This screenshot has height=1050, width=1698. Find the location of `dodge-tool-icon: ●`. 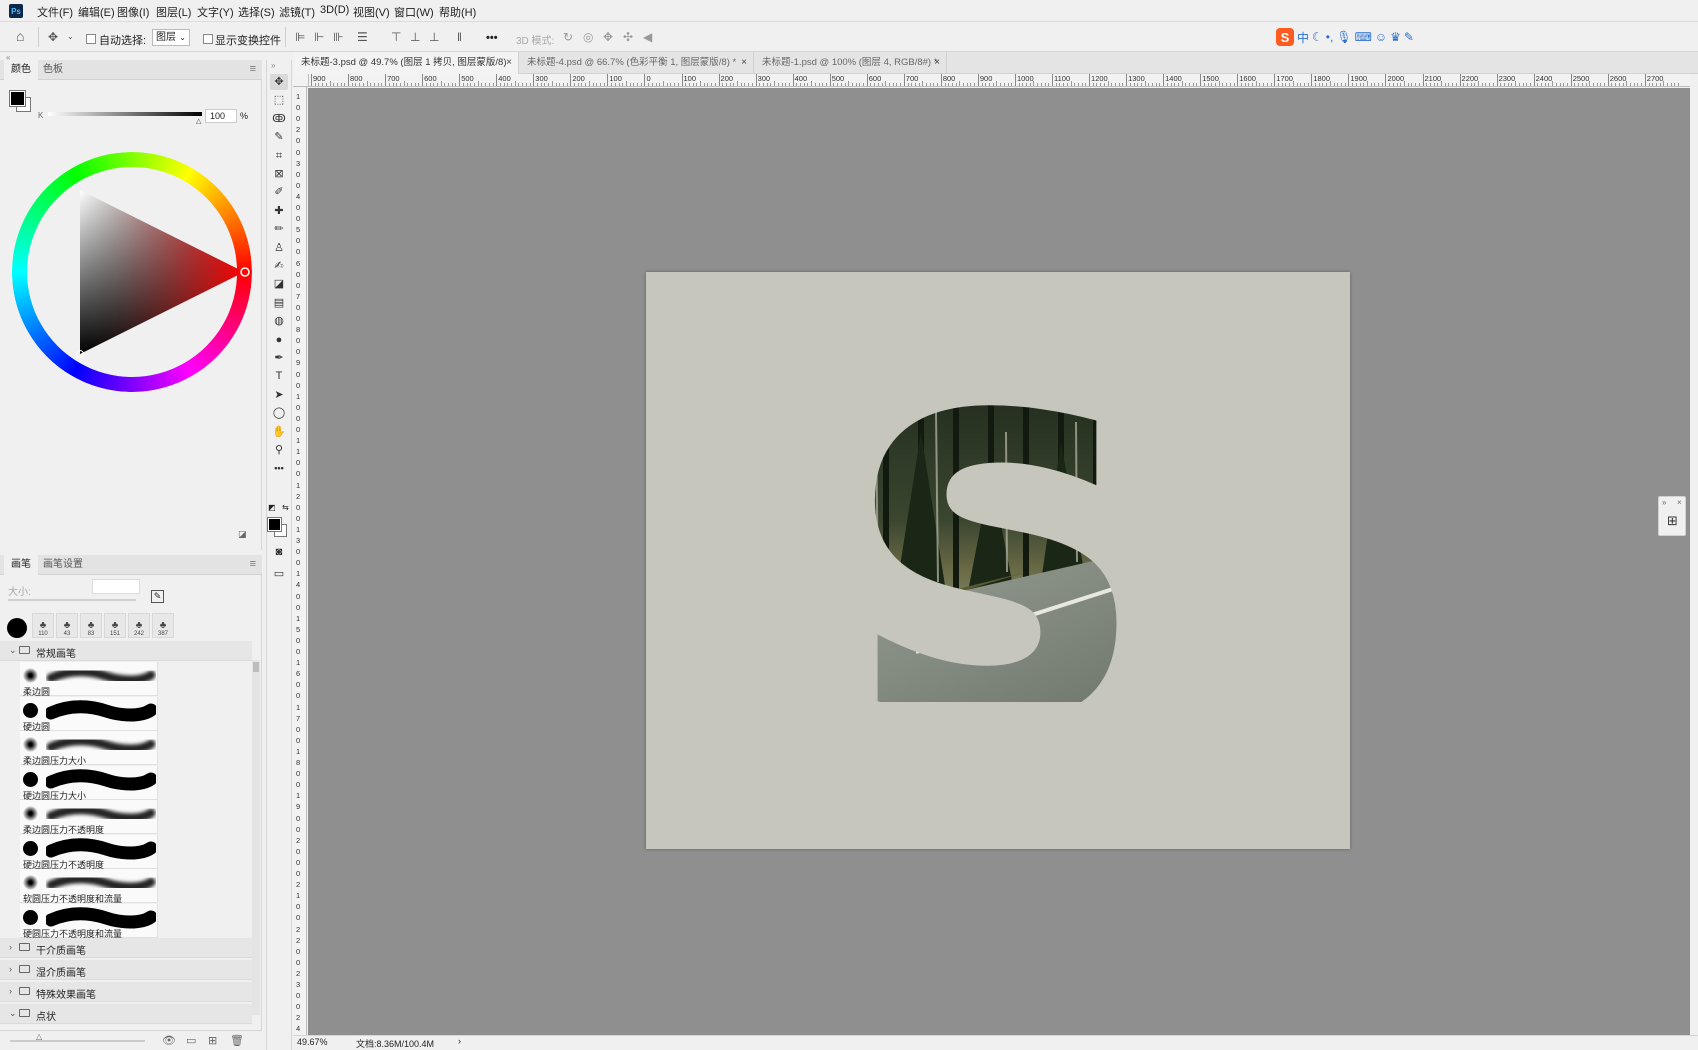

dodge-tool-icon: ● is located at coordinates (279, 340).